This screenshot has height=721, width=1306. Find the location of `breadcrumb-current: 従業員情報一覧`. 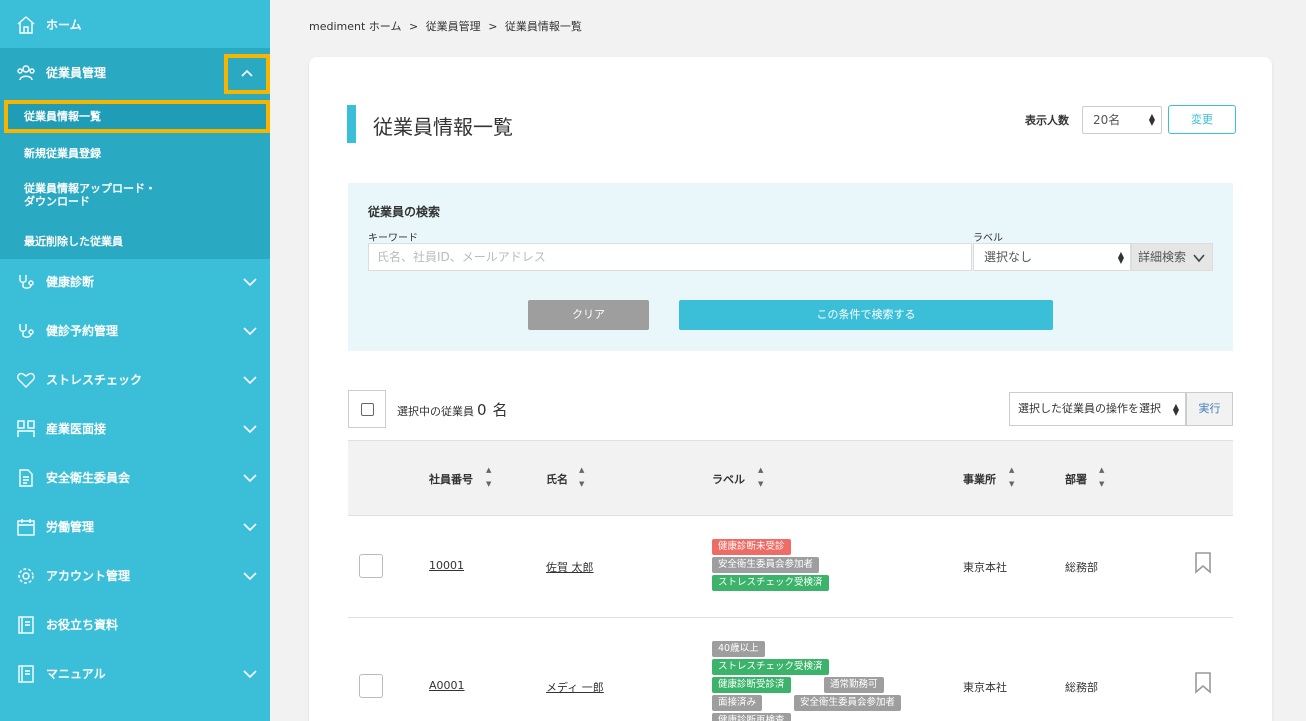

breadcrumb-current: 従業員情報一覧 is located at coordinates (543, 26).